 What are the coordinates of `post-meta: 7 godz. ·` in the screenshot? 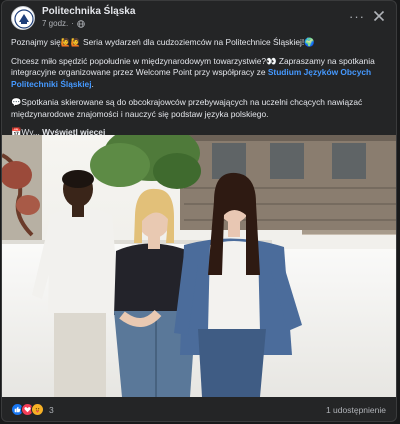 It's located at (63, 23).